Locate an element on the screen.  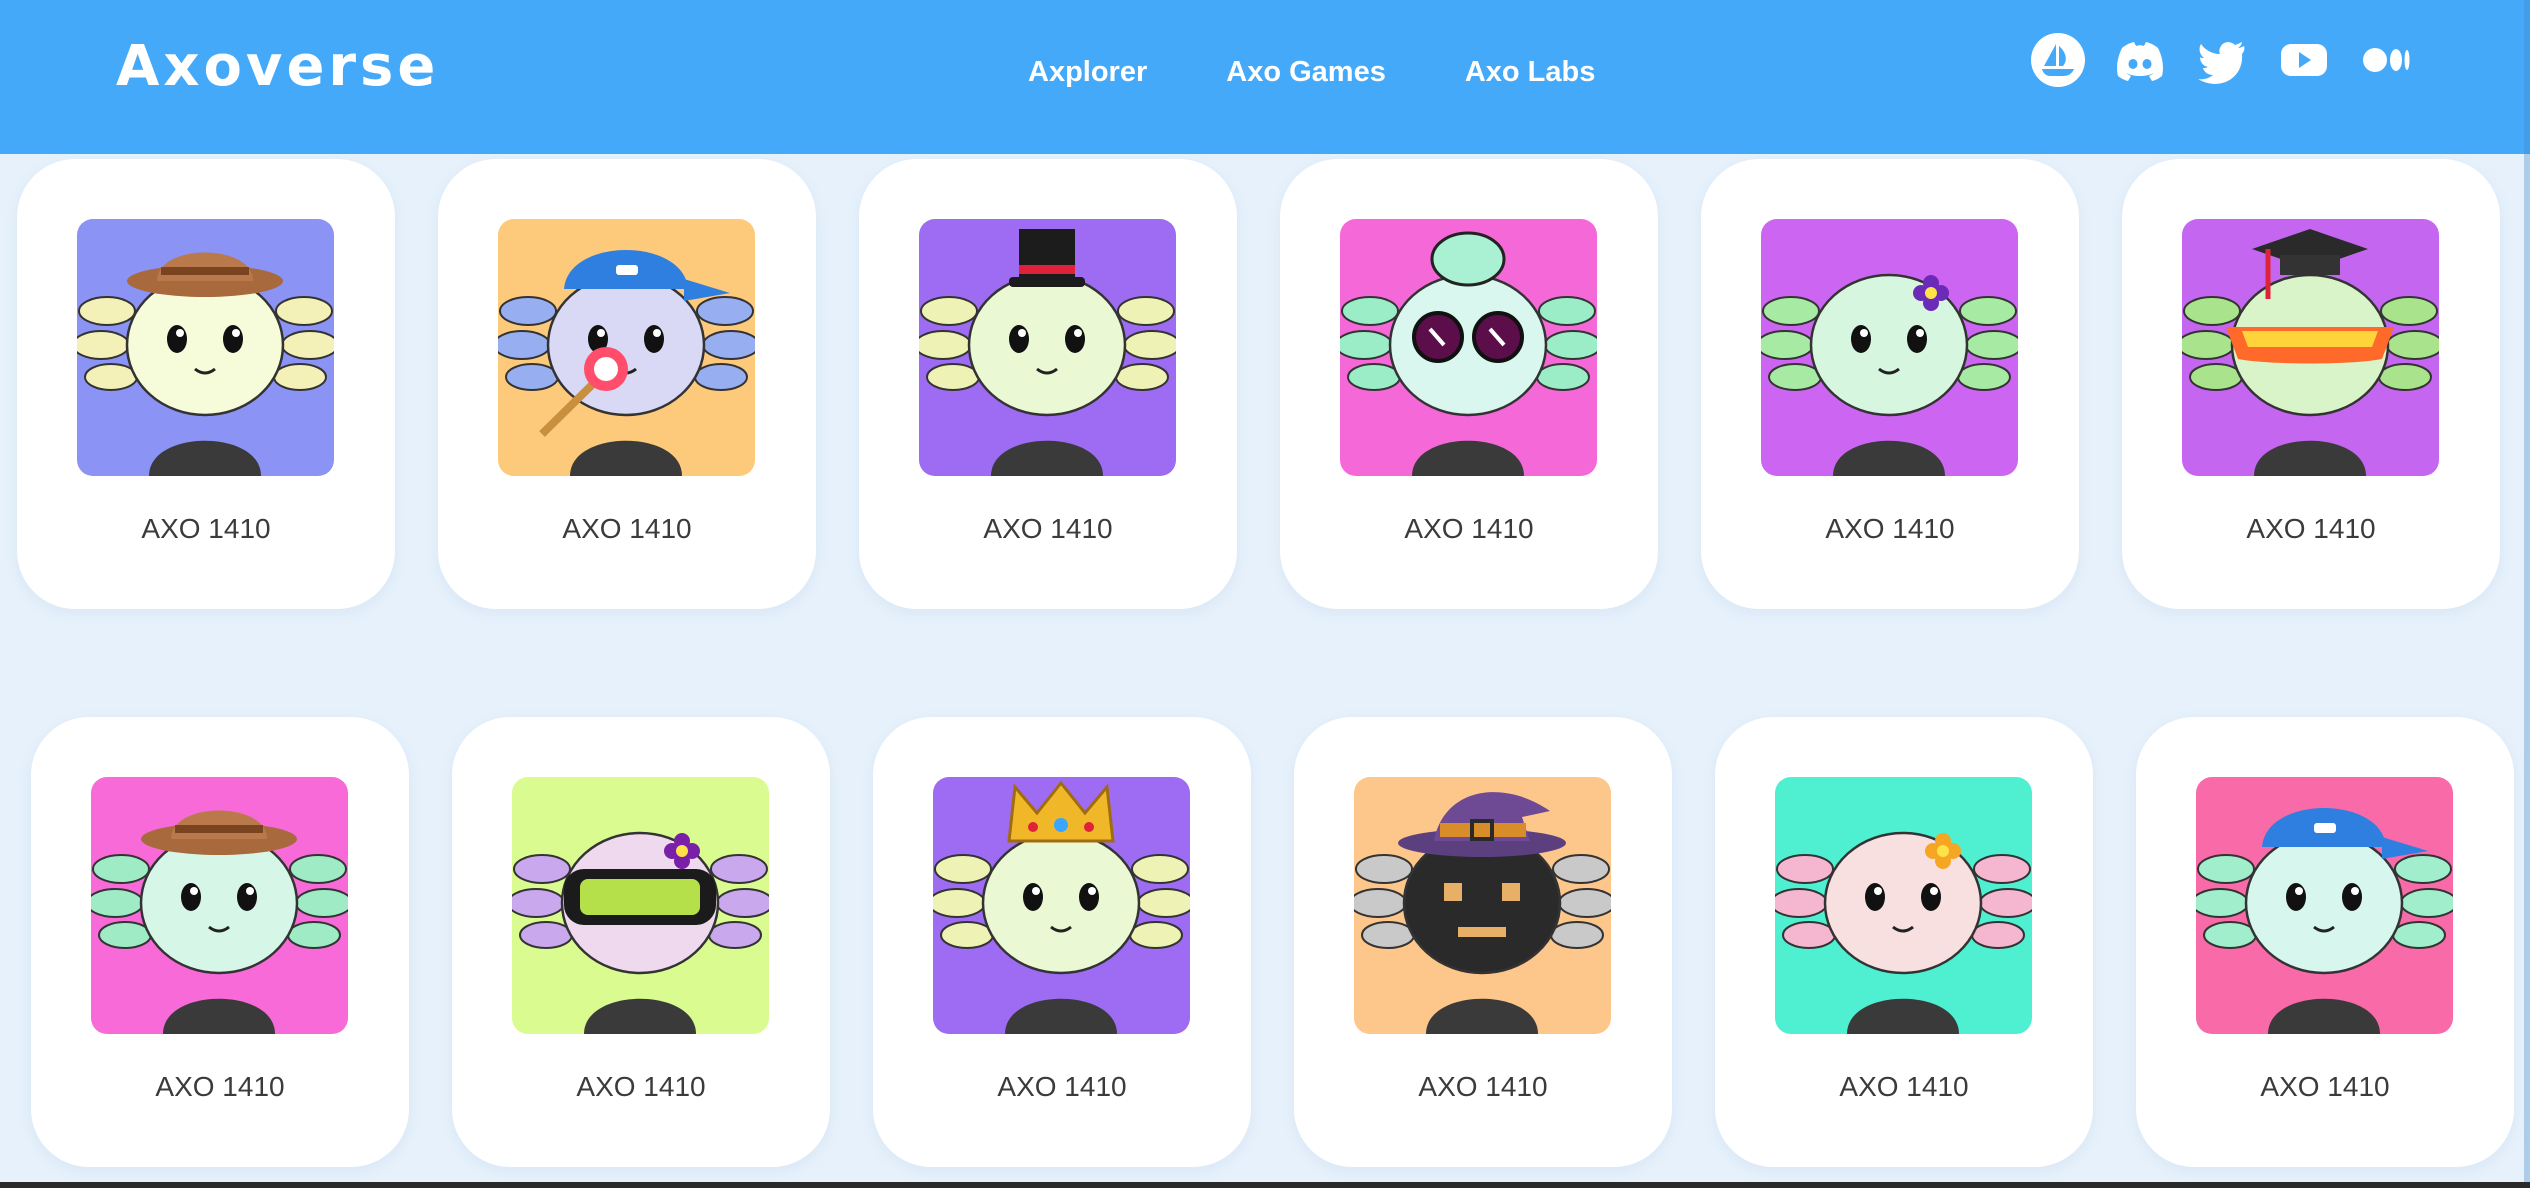
nav-link-axo-labs: Axo Labs is located at coordinates (1530, 72).